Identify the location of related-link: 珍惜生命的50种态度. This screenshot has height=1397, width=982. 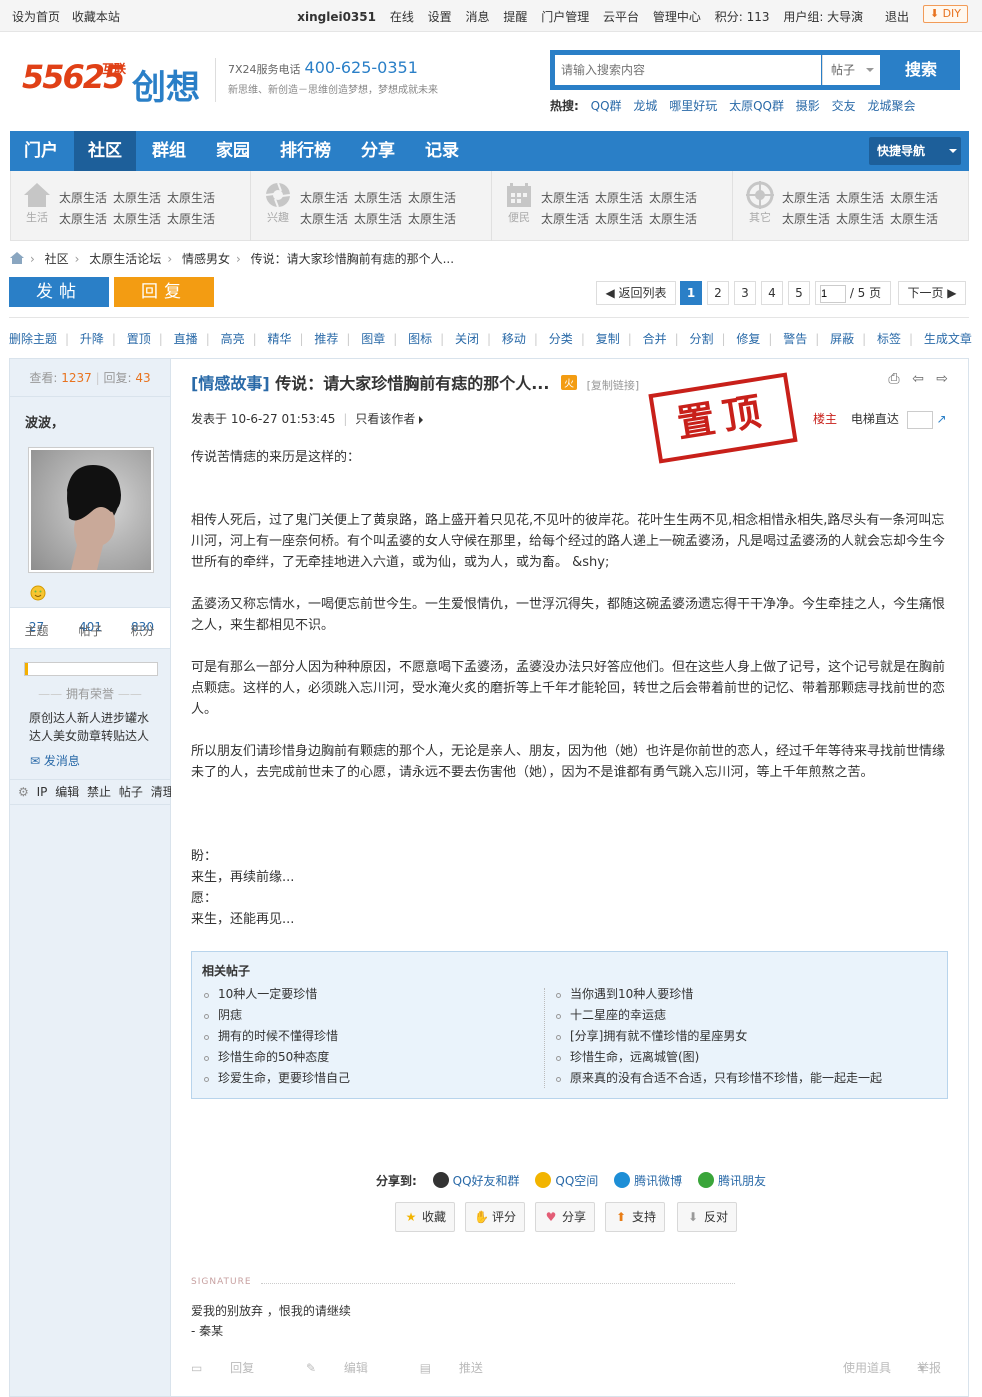
(364, 1057).